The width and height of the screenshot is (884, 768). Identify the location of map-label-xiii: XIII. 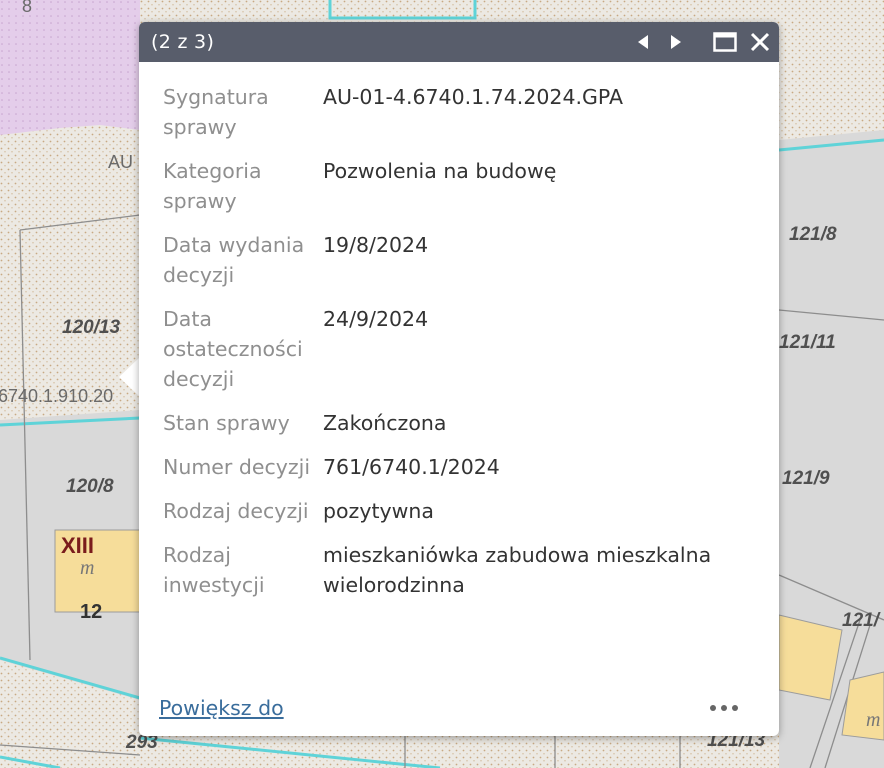
(77, 545).